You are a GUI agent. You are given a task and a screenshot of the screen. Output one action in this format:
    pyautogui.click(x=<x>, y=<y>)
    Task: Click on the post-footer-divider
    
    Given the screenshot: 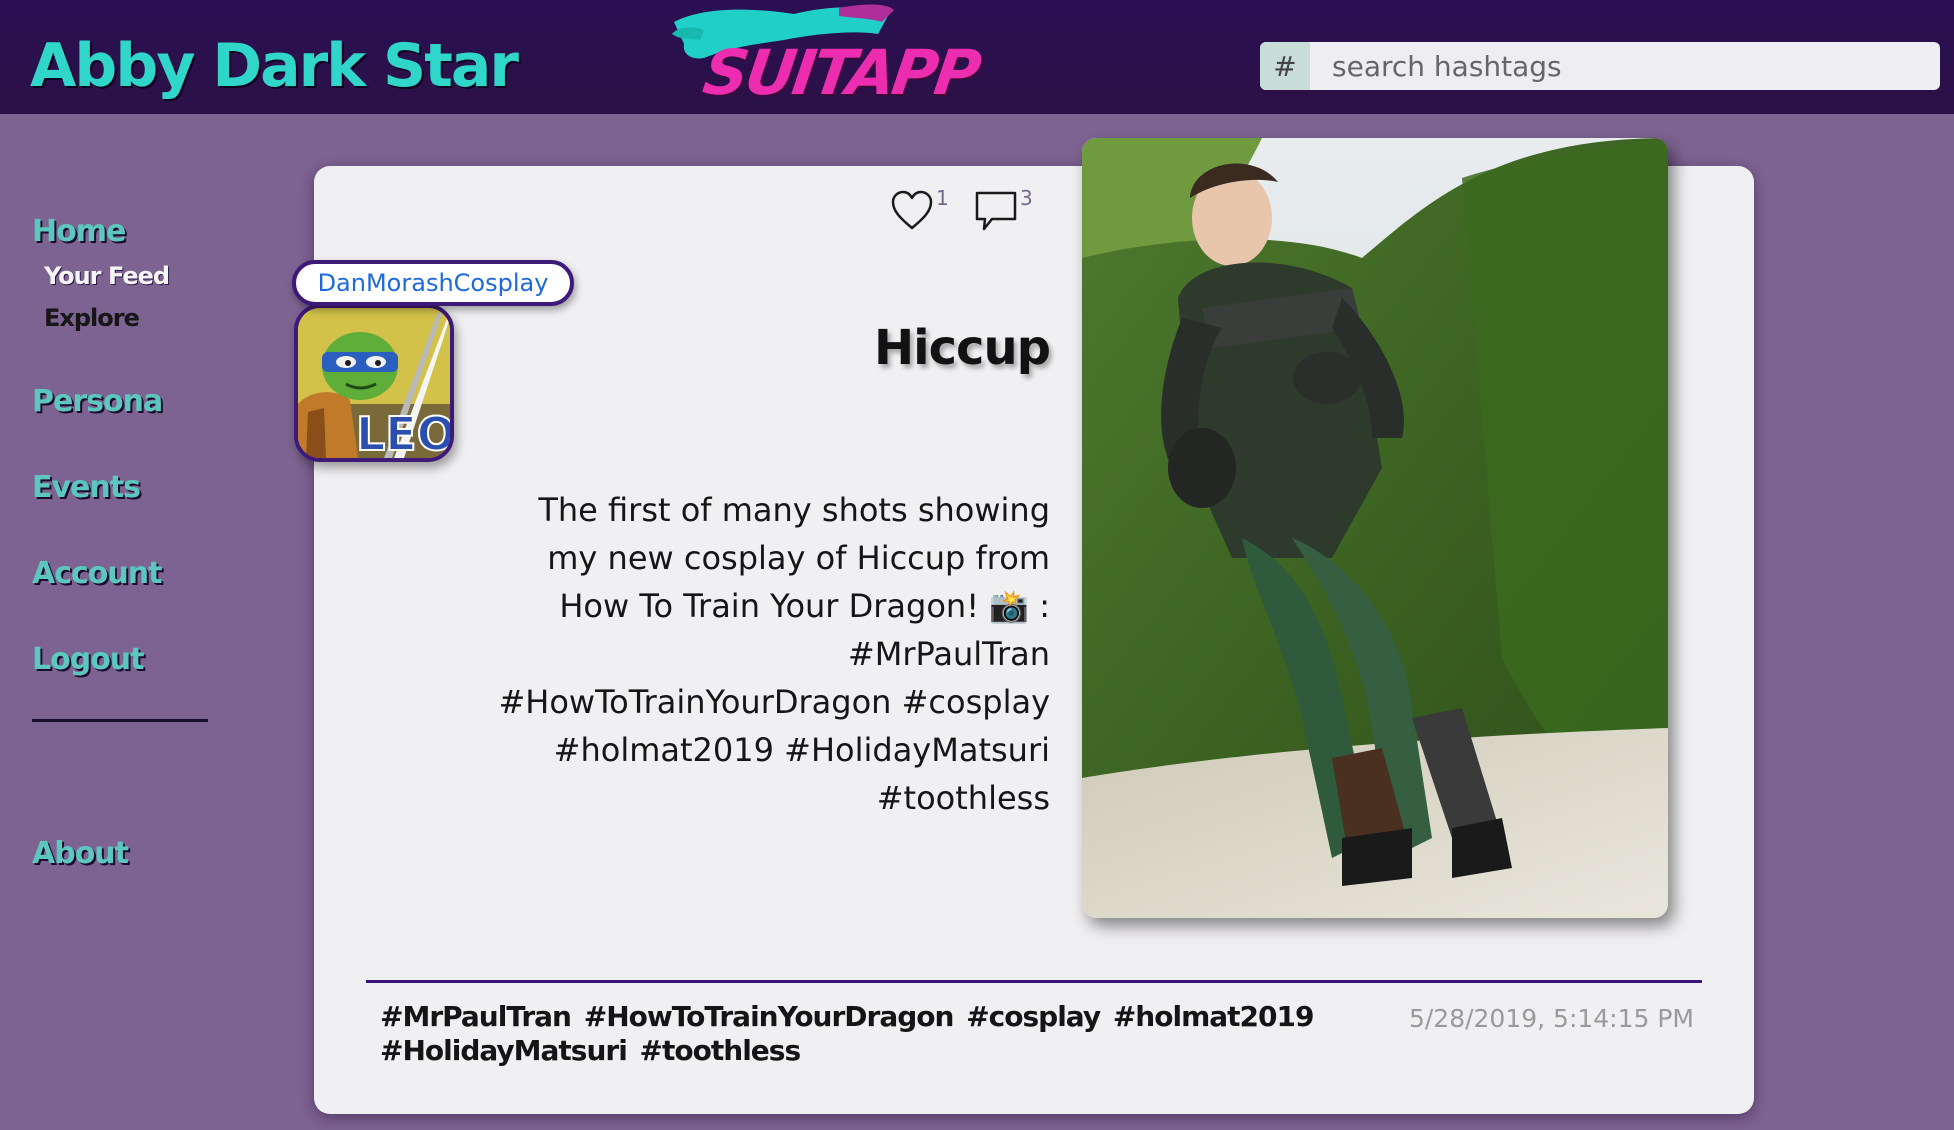 What is the action you would take?
    pyautogui.click(x=1034, y=981)
    